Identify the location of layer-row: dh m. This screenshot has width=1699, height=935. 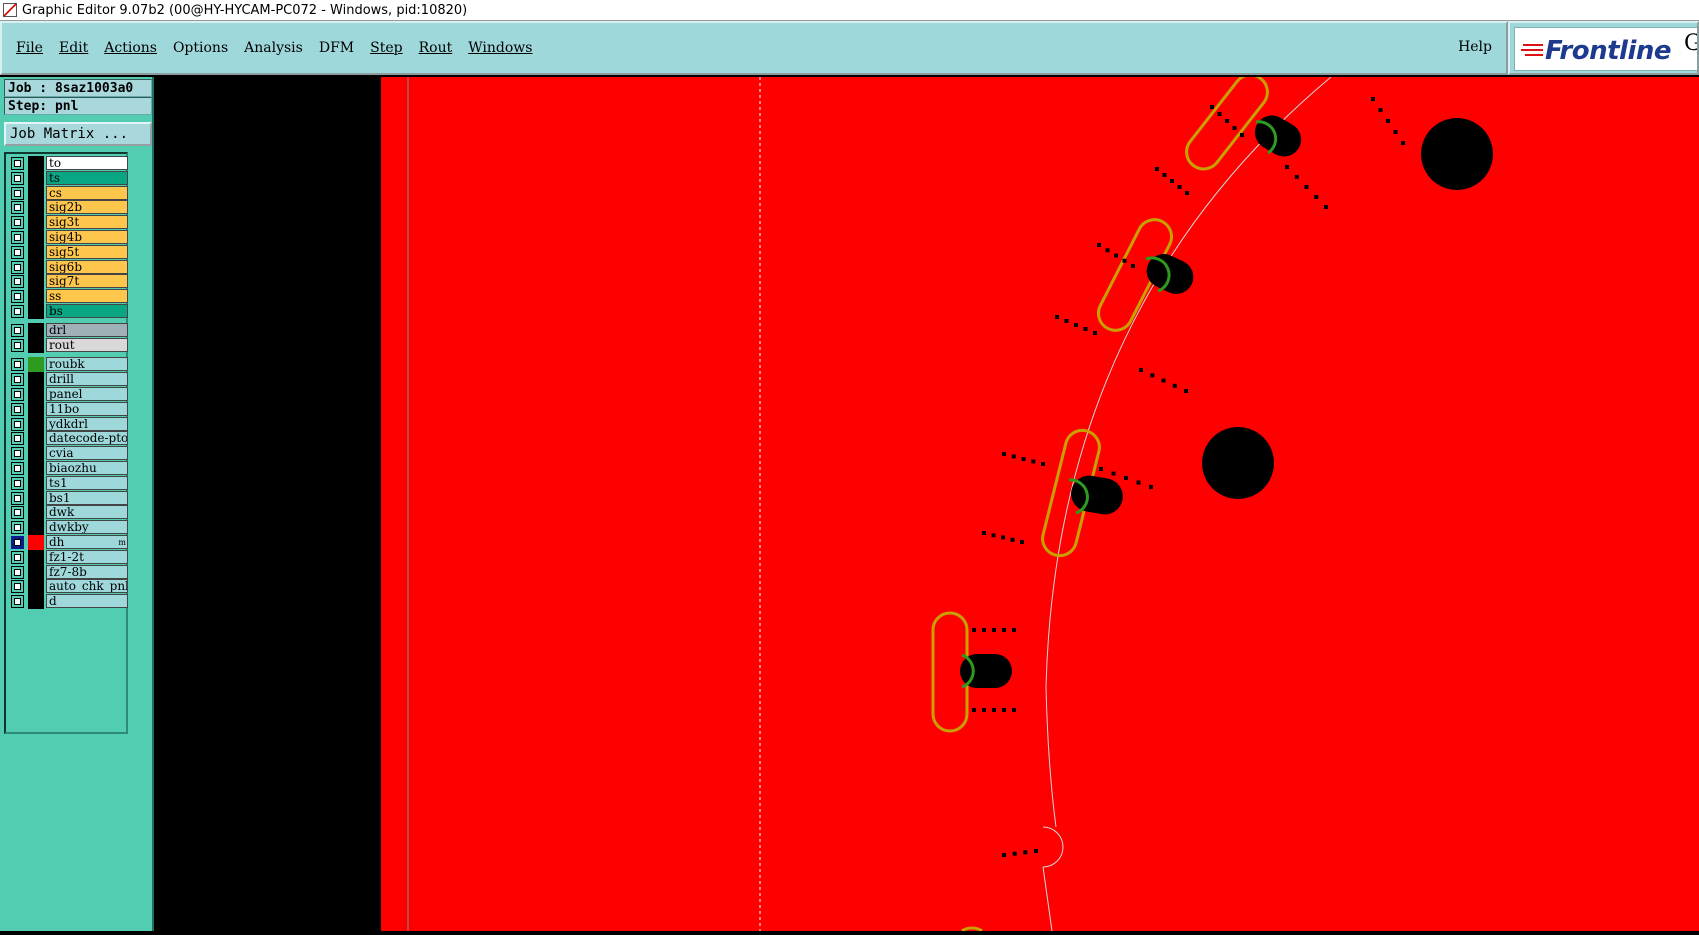
(68, 542).